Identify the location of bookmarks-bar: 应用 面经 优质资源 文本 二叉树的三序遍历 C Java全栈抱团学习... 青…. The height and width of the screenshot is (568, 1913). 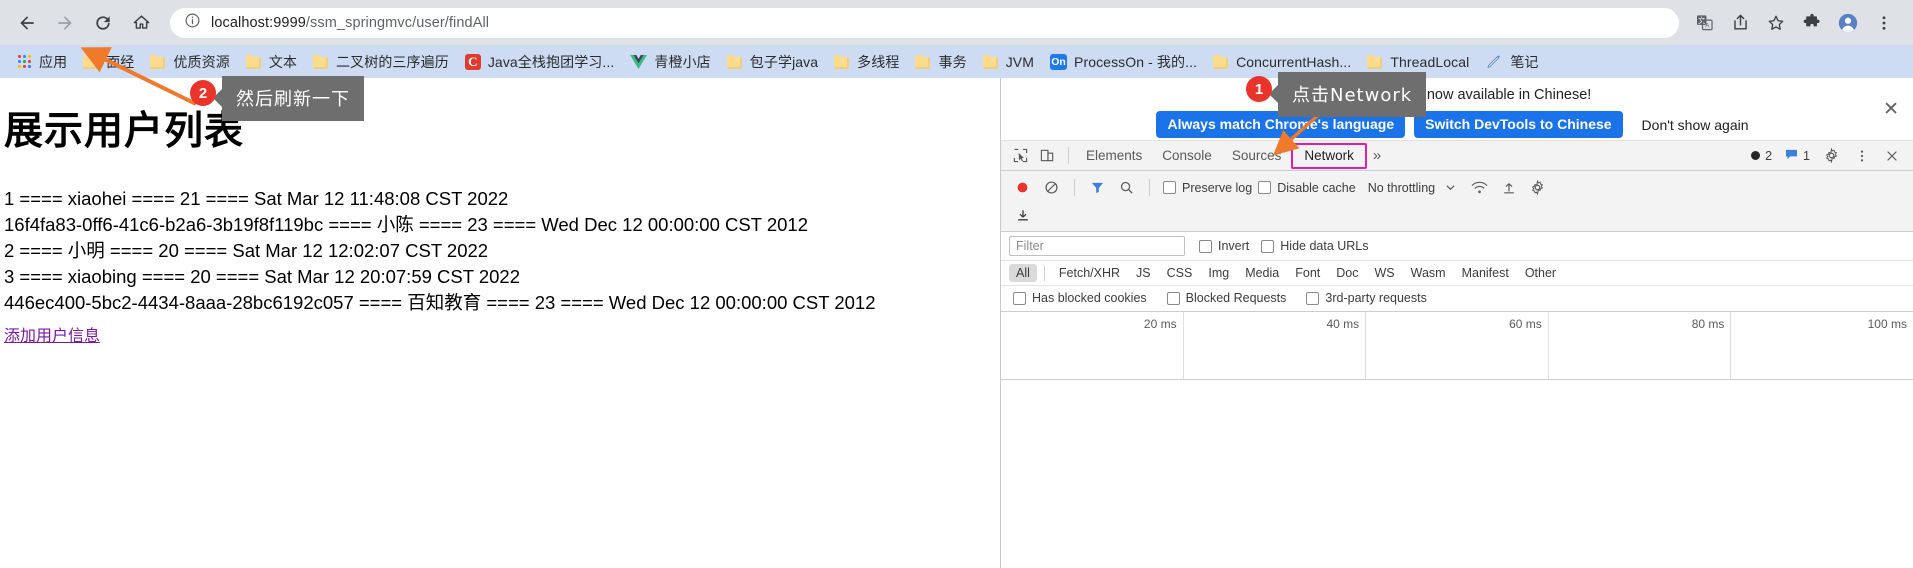
(956, 61).